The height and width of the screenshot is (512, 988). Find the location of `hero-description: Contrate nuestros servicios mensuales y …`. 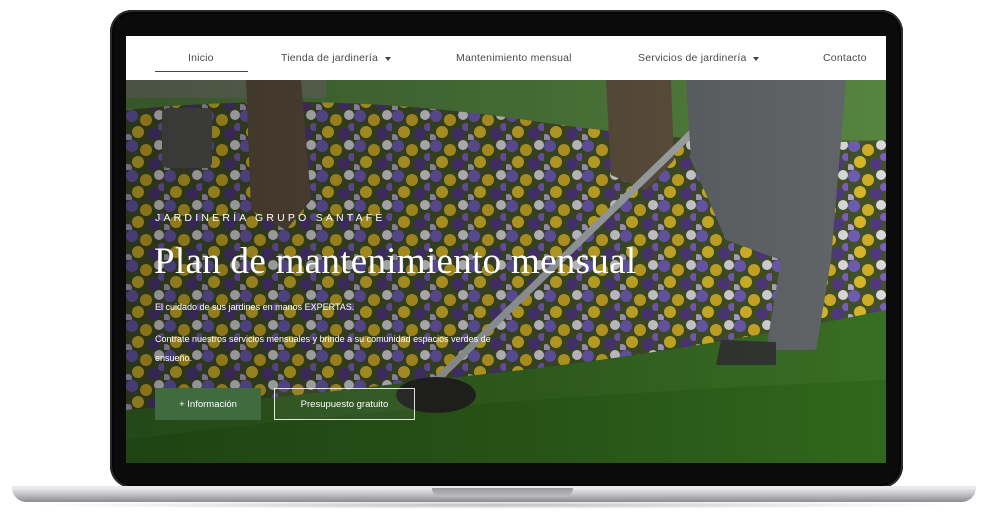

hero-description: Contrate nuestros servicios mensuales y … is located at coordinates (323, 348).